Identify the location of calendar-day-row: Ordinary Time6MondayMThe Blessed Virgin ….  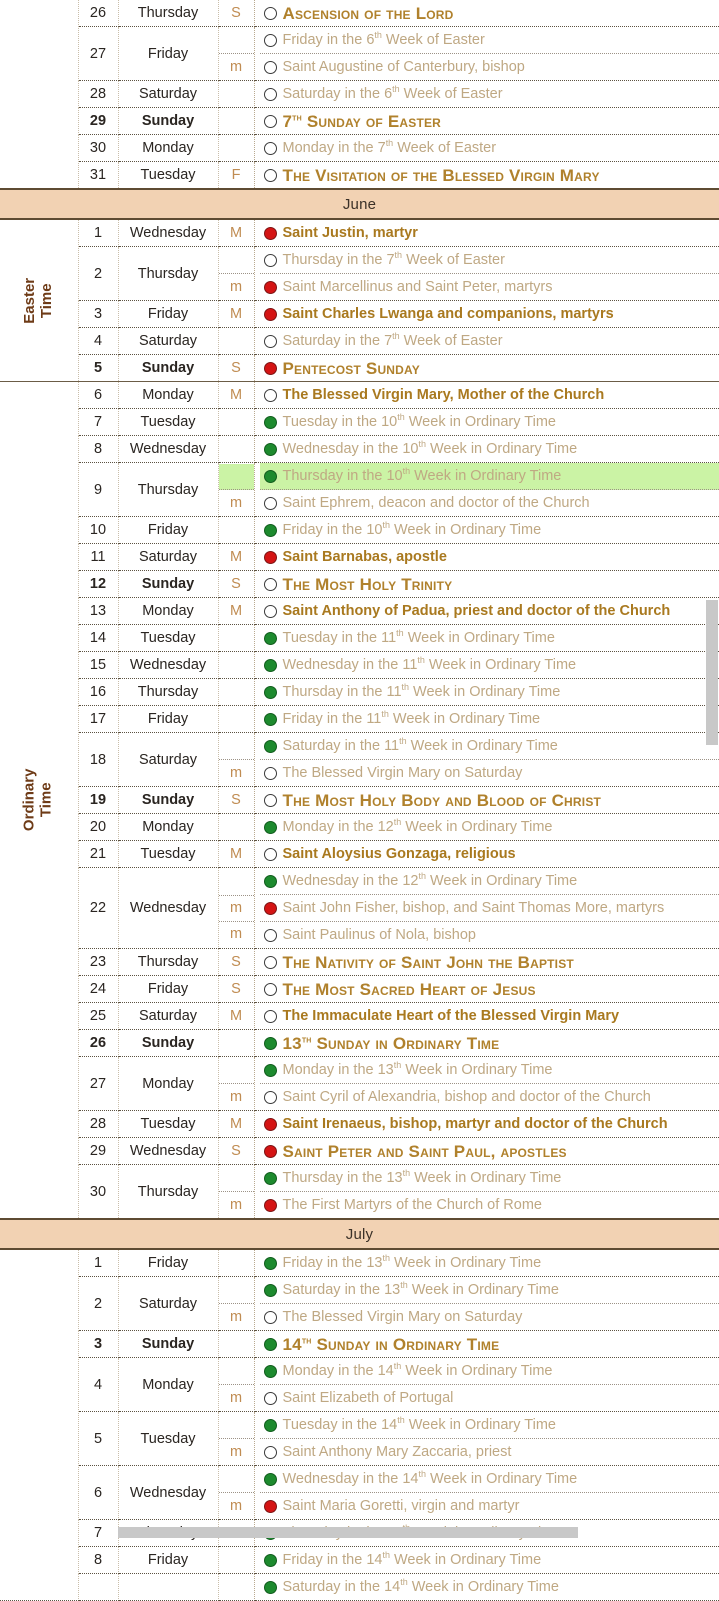
(359, 395).